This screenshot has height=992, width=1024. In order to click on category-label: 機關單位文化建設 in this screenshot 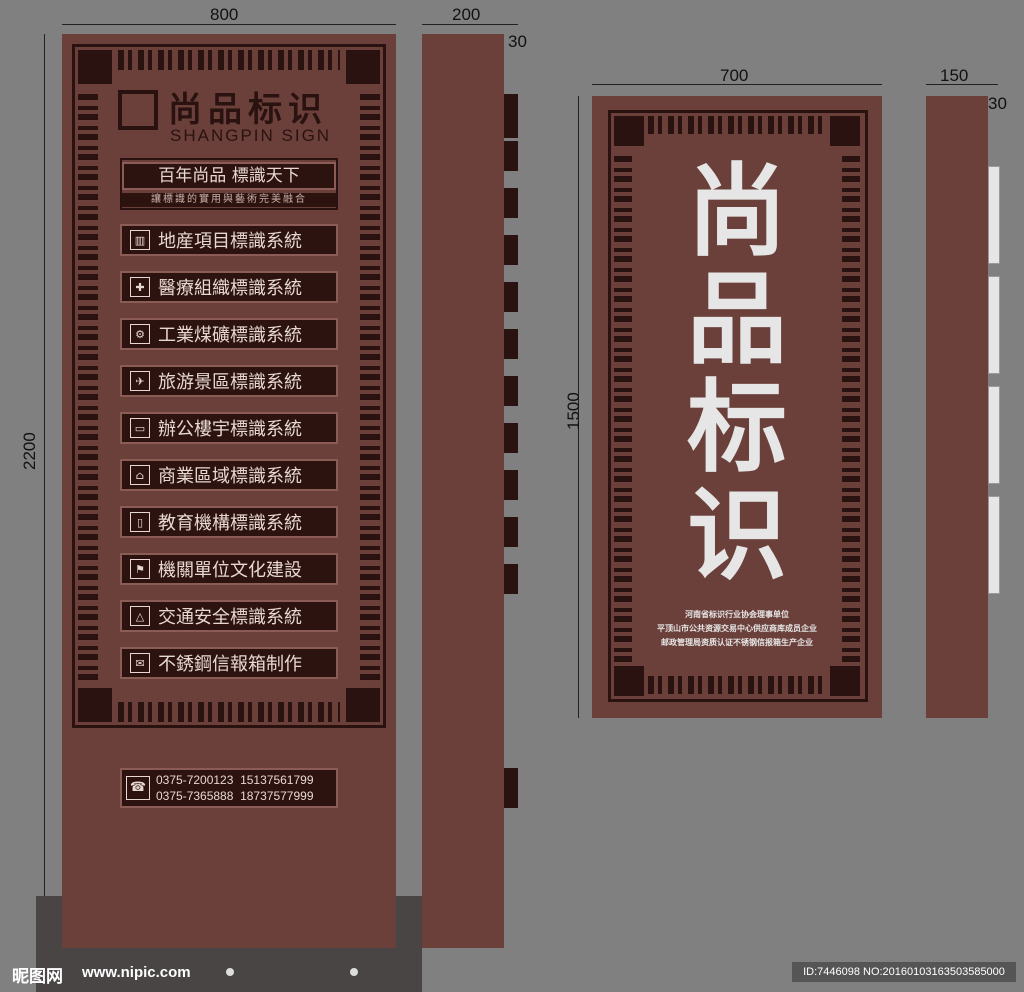, I will do `click(230, 570)`.